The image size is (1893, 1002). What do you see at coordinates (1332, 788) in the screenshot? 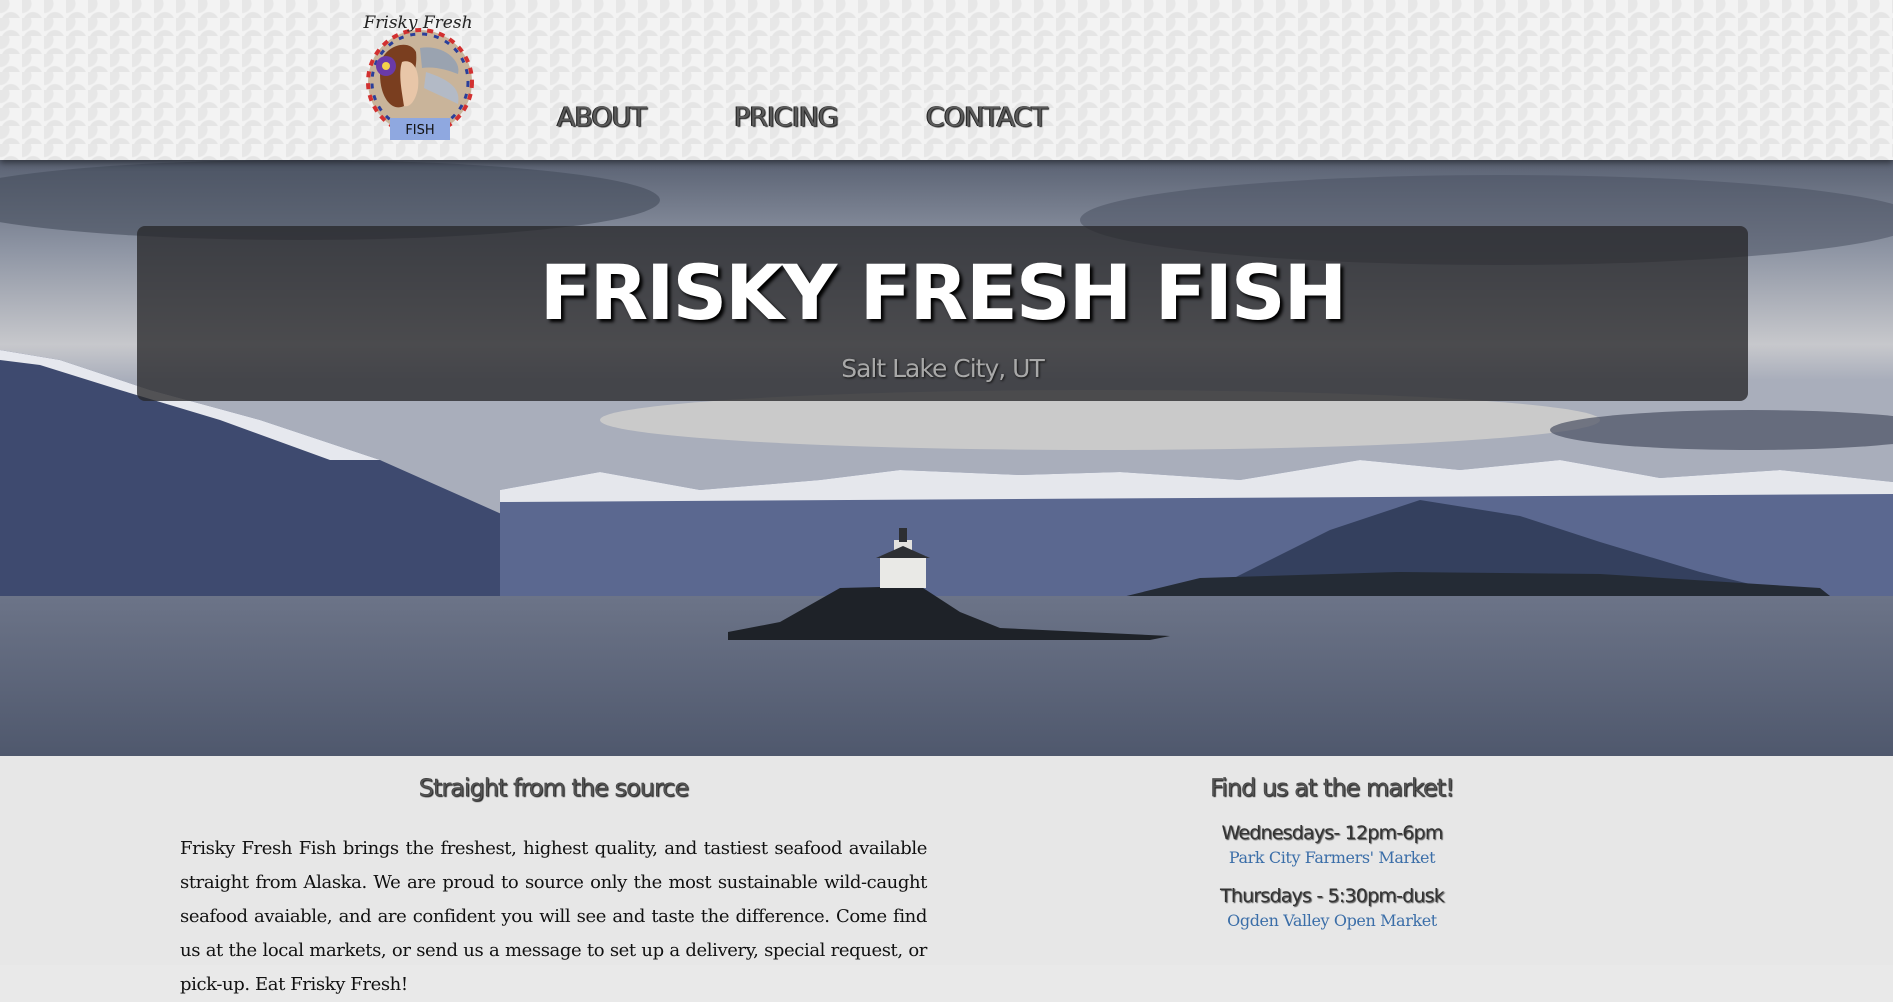
I see `markets-heading: Find us at the market!` at bounding box center [1332, 788].